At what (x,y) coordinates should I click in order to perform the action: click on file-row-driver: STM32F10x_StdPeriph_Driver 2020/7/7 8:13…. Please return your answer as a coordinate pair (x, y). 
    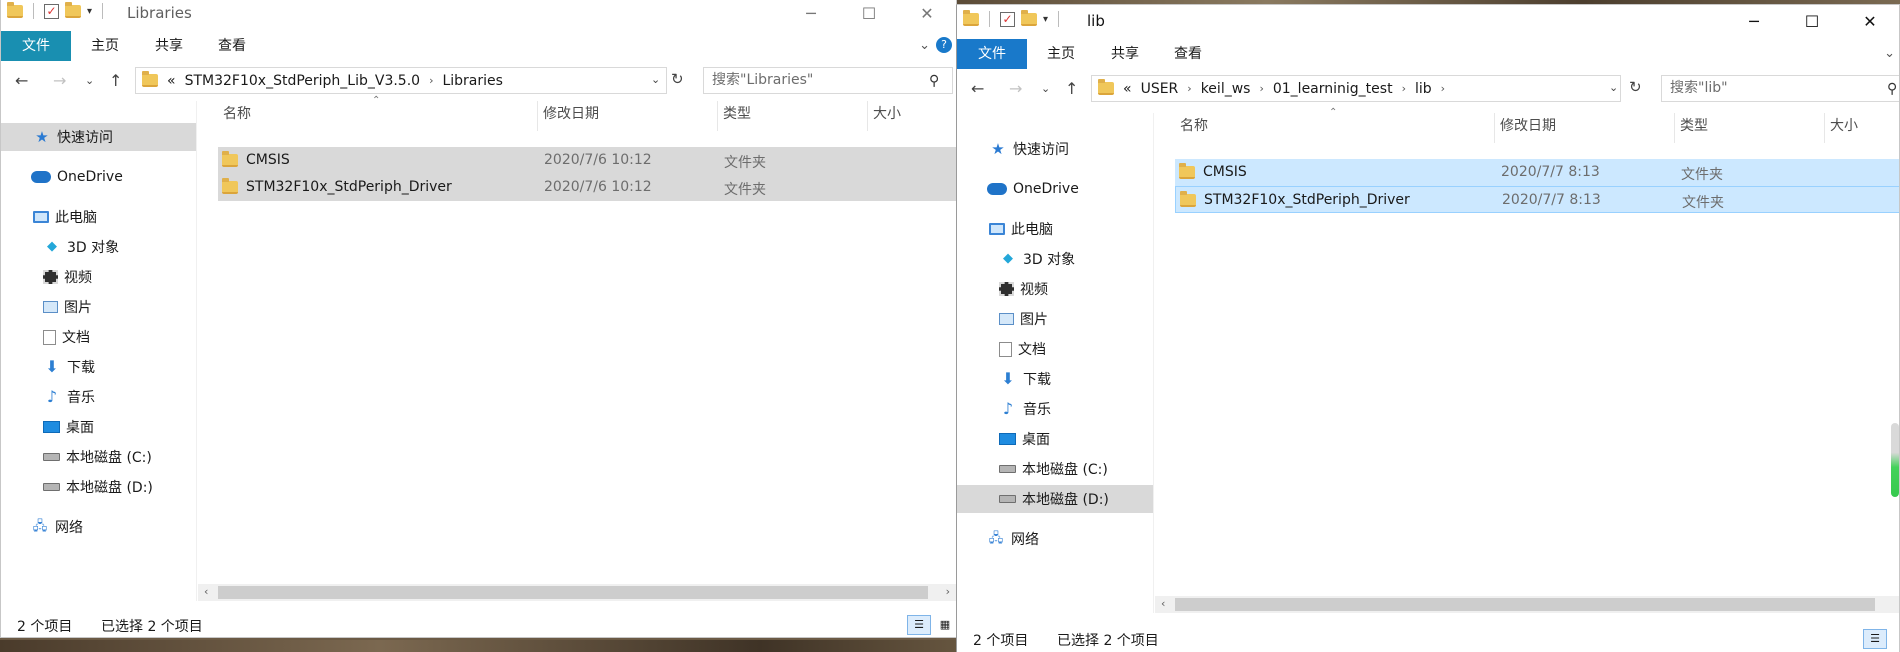
    Looking at the image, I should click on (1537, 199).